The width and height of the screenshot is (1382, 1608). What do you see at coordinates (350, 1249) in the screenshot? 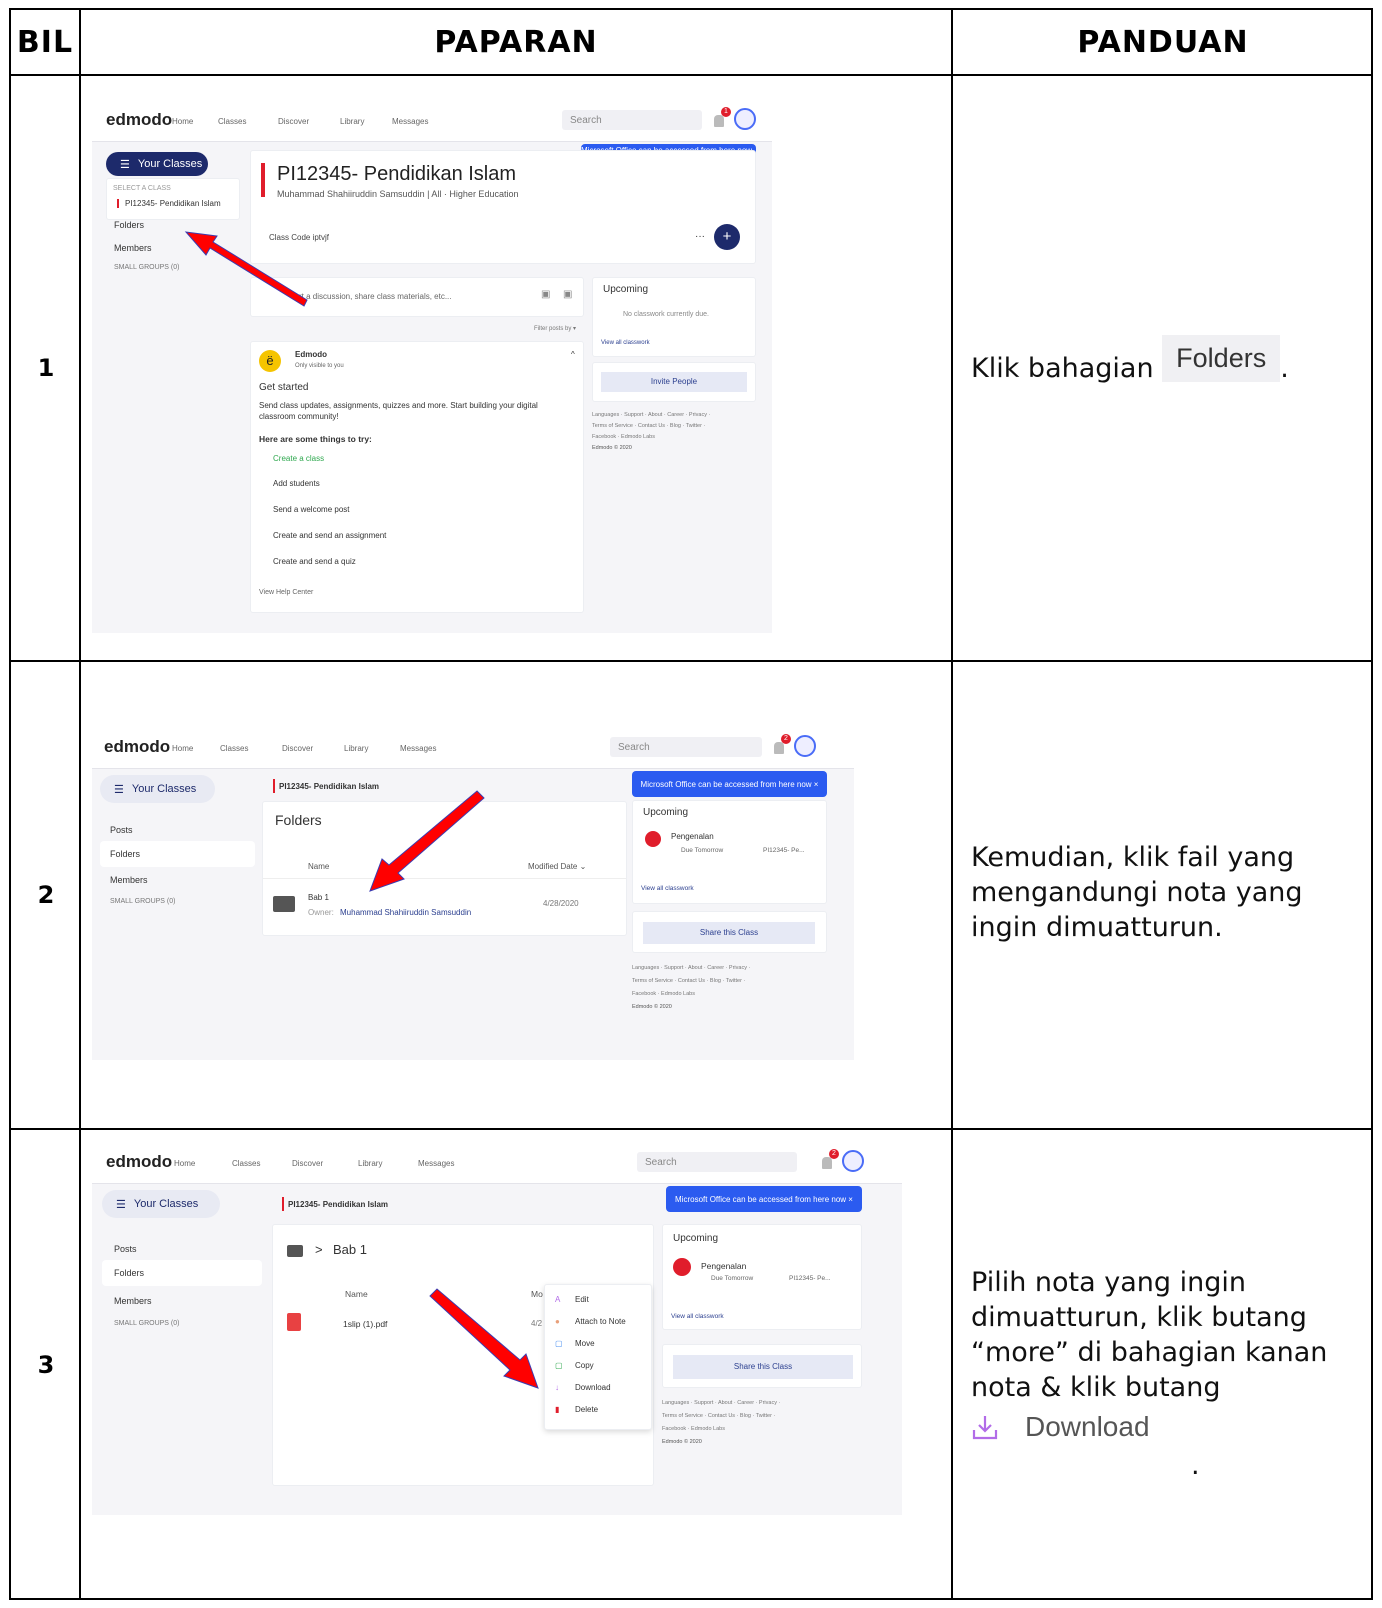
I see `path-folder: Bab 1` at bounding box center [350, 1249].